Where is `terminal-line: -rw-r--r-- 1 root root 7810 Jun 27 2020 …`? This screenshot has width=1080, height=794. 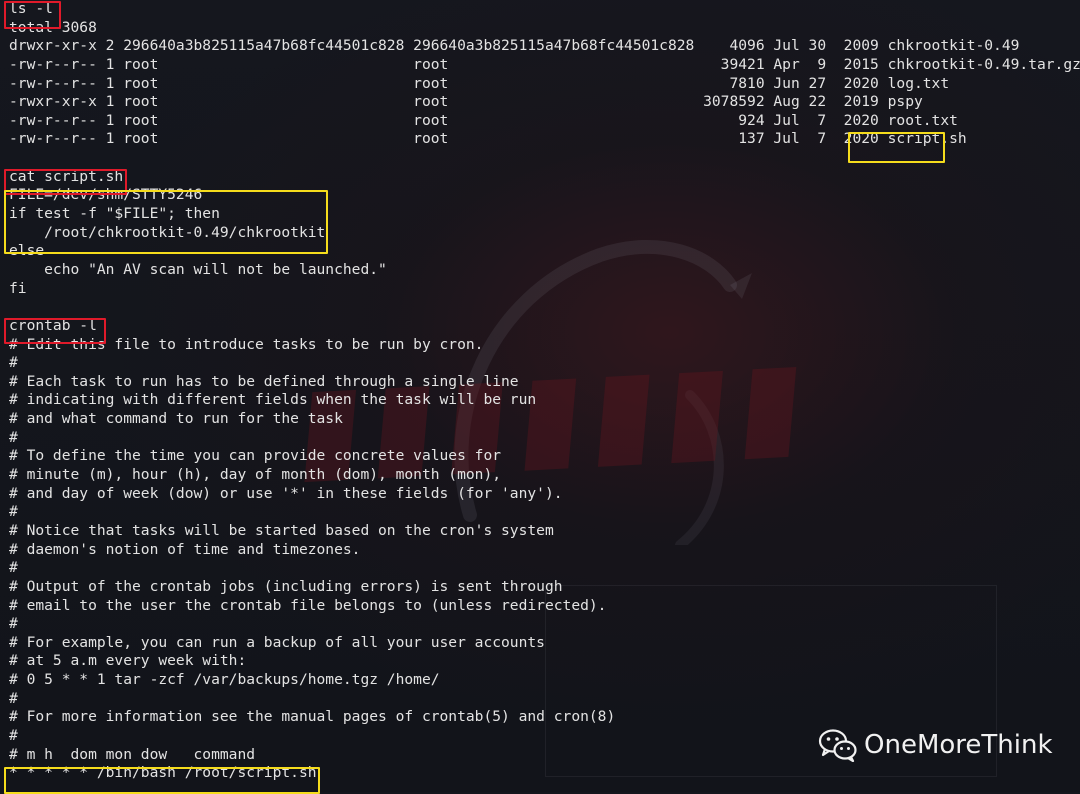
terminal-line: -rw-r--r-- 1 root root 7810 Jun 27 2020 … is located at coordinates (479, 83).